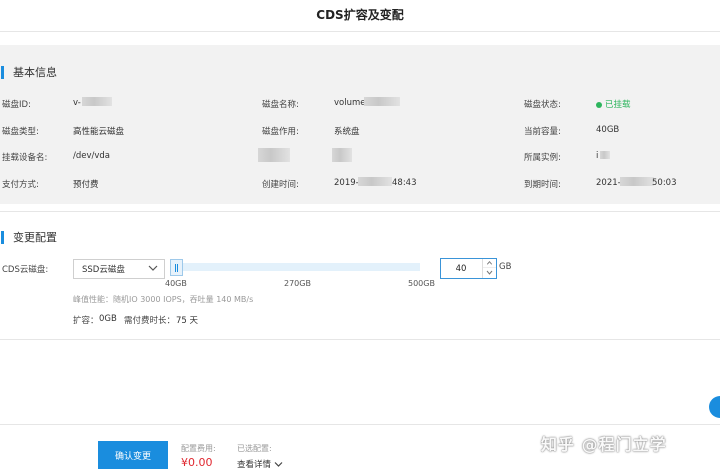 The height and width of the screenshot is (474, 720). Describe the element at coordinates (92, 156) in the screenshot. I see `mount-device-value: /dev/vda` at that location.